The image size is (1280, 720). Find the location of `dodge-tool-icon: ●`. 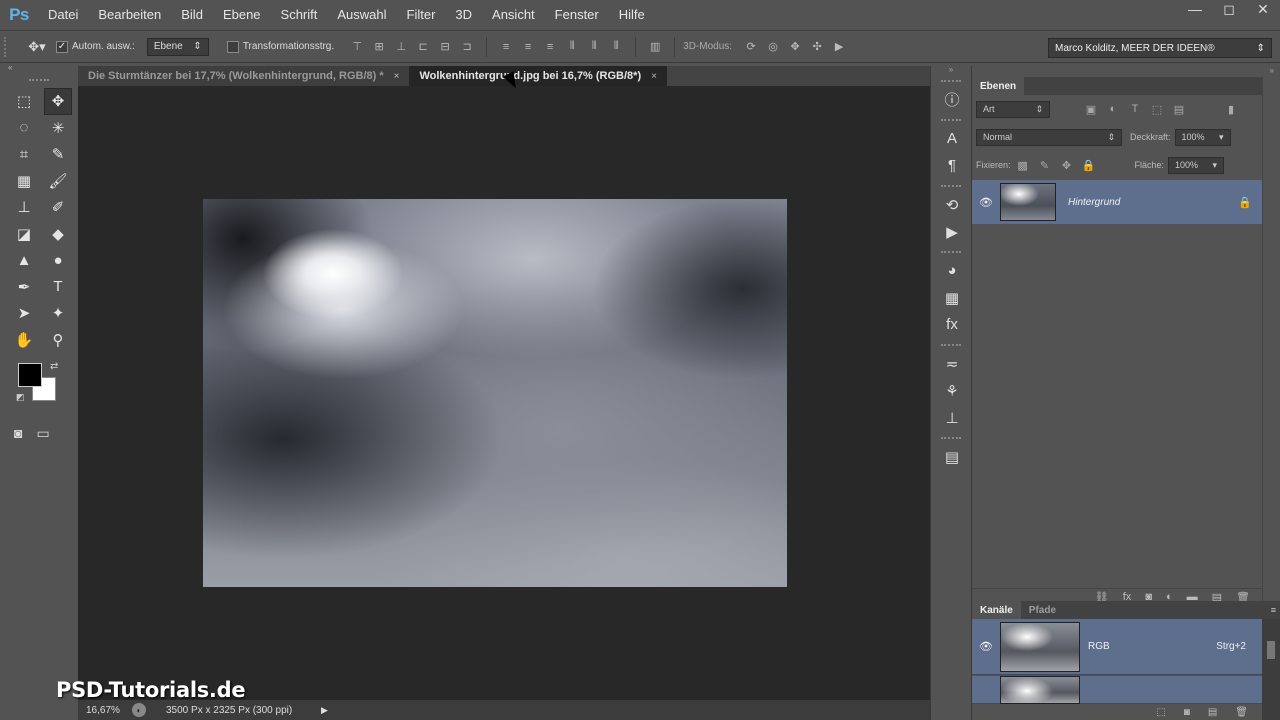

dodge-tool-icon: ● is located at coordinates (58, 260).